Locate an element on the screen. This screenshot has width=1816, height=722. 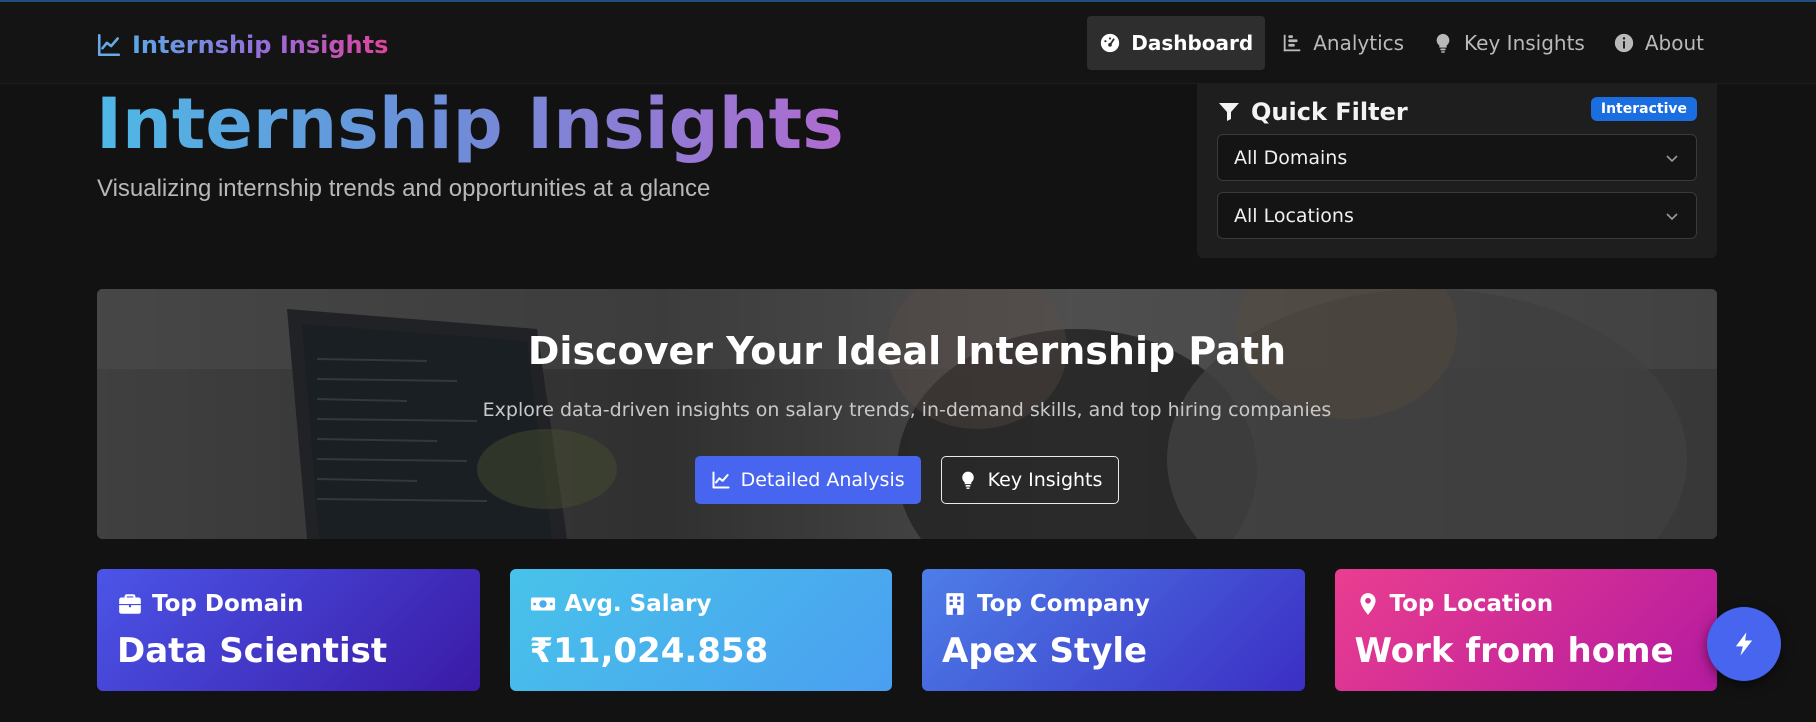
briefcase-icon is located at coordinates (130, 604).